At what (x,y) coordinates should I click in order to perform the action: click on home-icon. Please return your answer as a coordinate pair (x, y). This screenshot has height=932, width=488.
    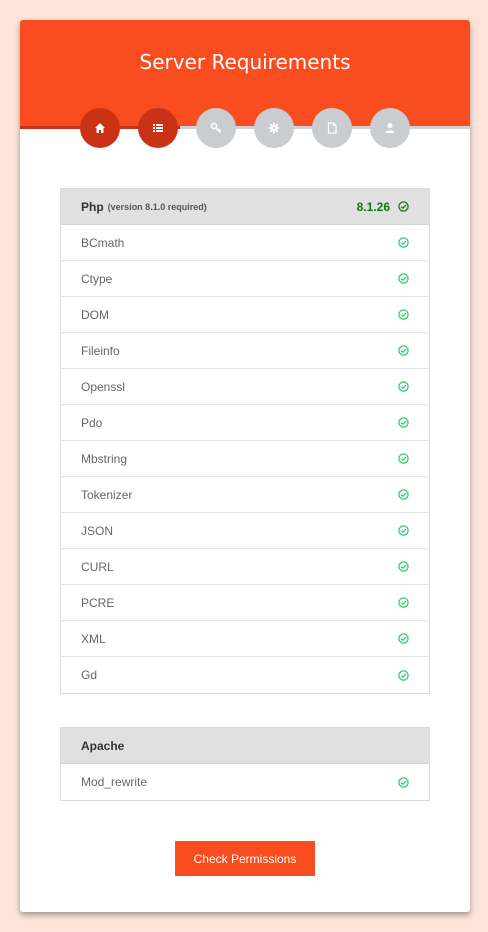
    Looking at the image, I should click on (100, 128).